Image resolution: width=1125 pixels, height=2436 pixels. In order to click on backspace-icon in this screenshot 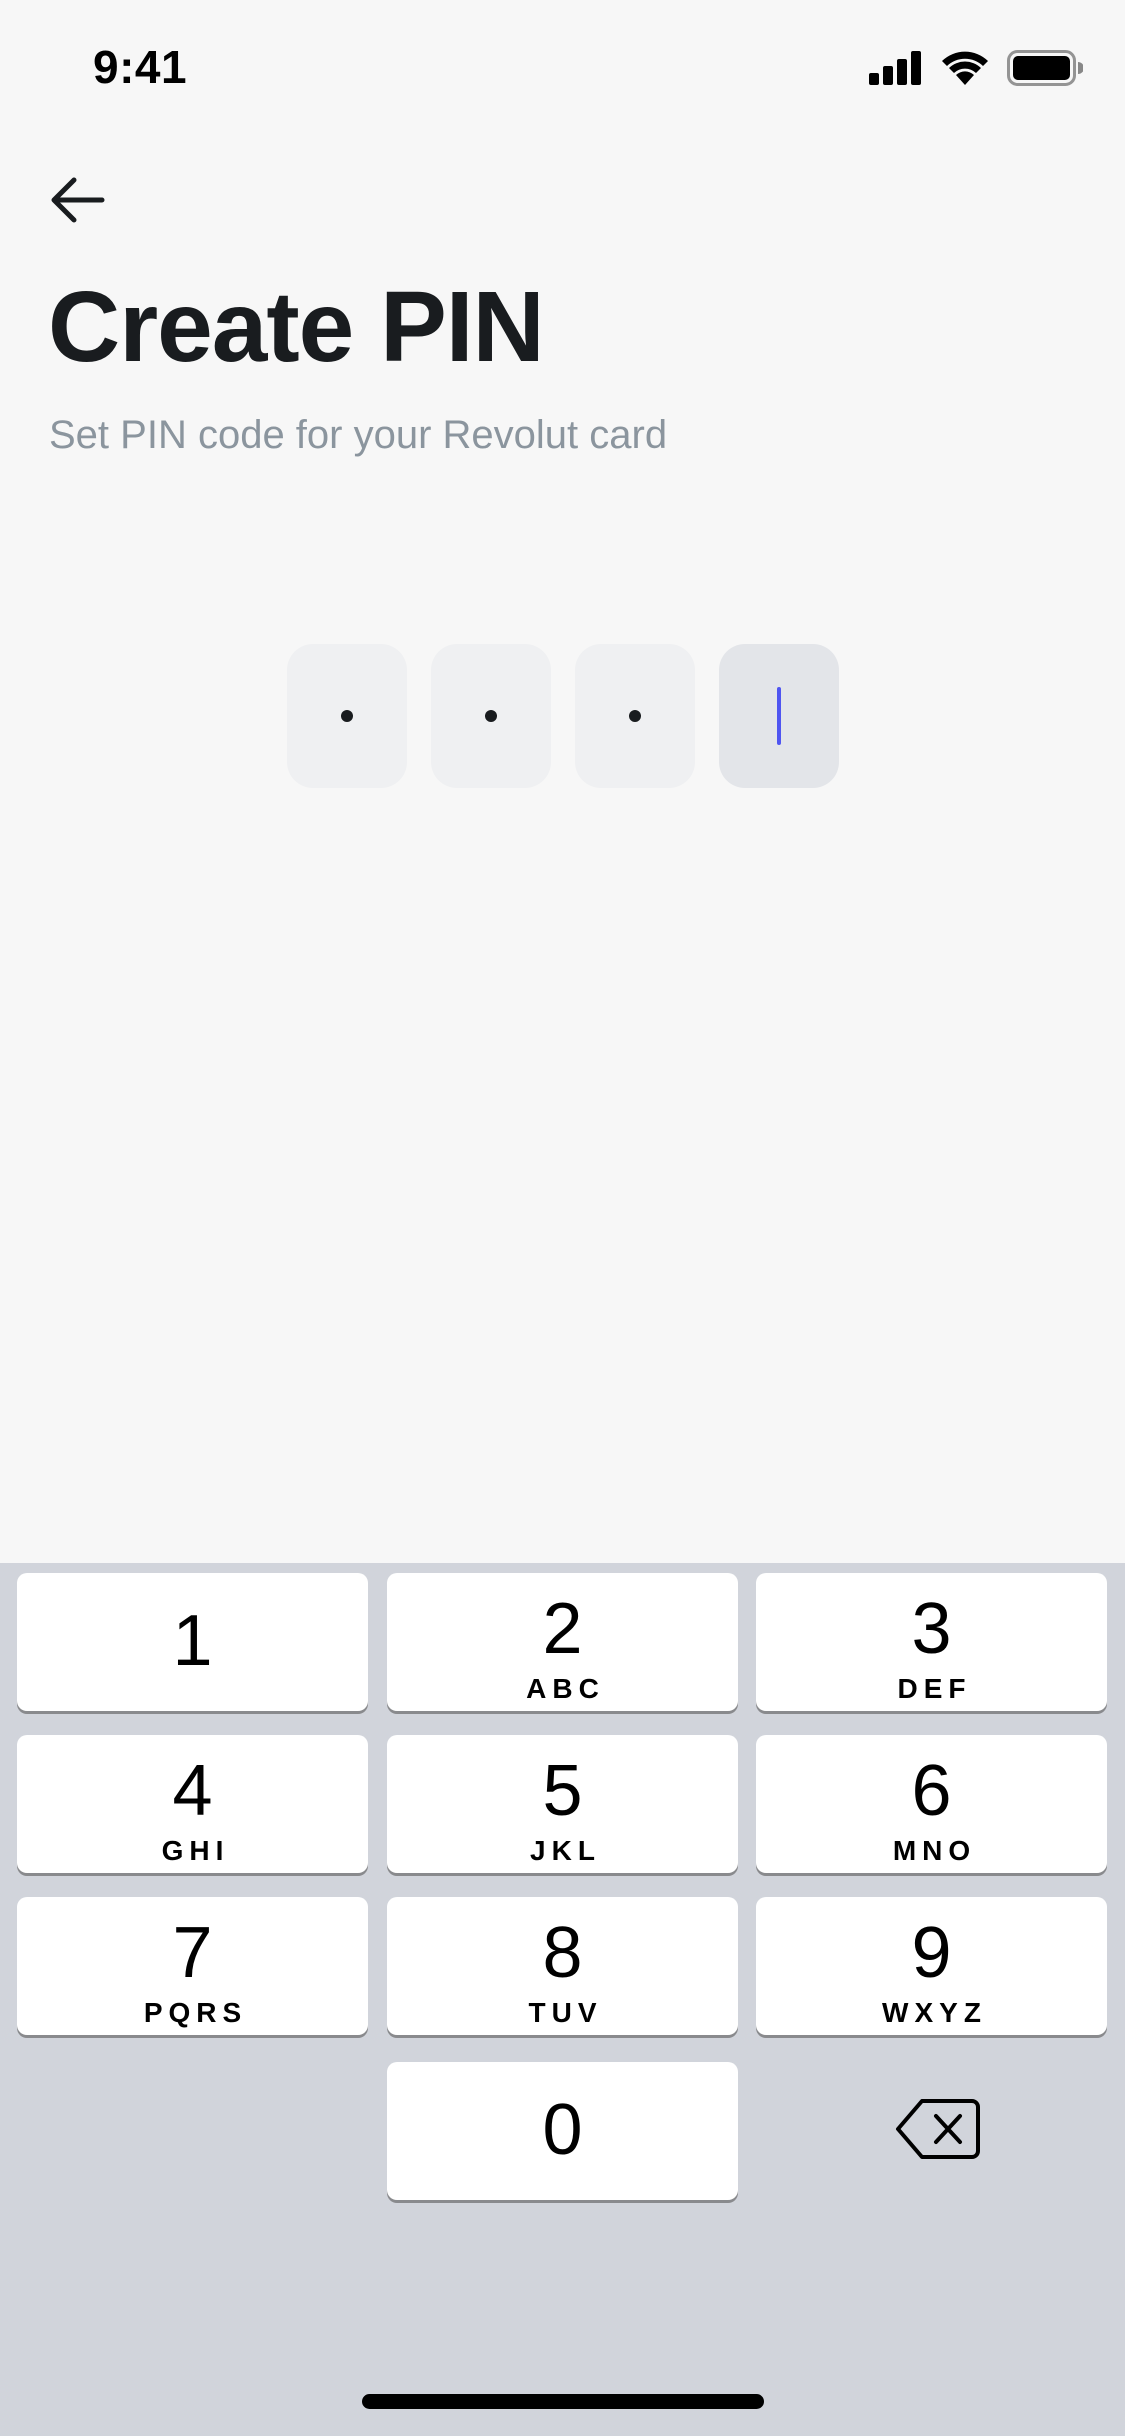, I will do `click(938, 2129)`.